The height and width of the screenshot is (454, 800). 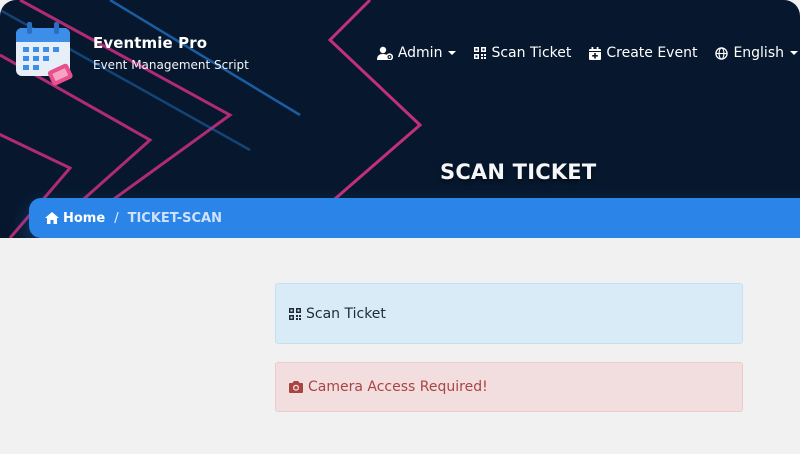 I want to click on brand-text: Eventmie Pro Event Management Script, so click(x=171, y=53).